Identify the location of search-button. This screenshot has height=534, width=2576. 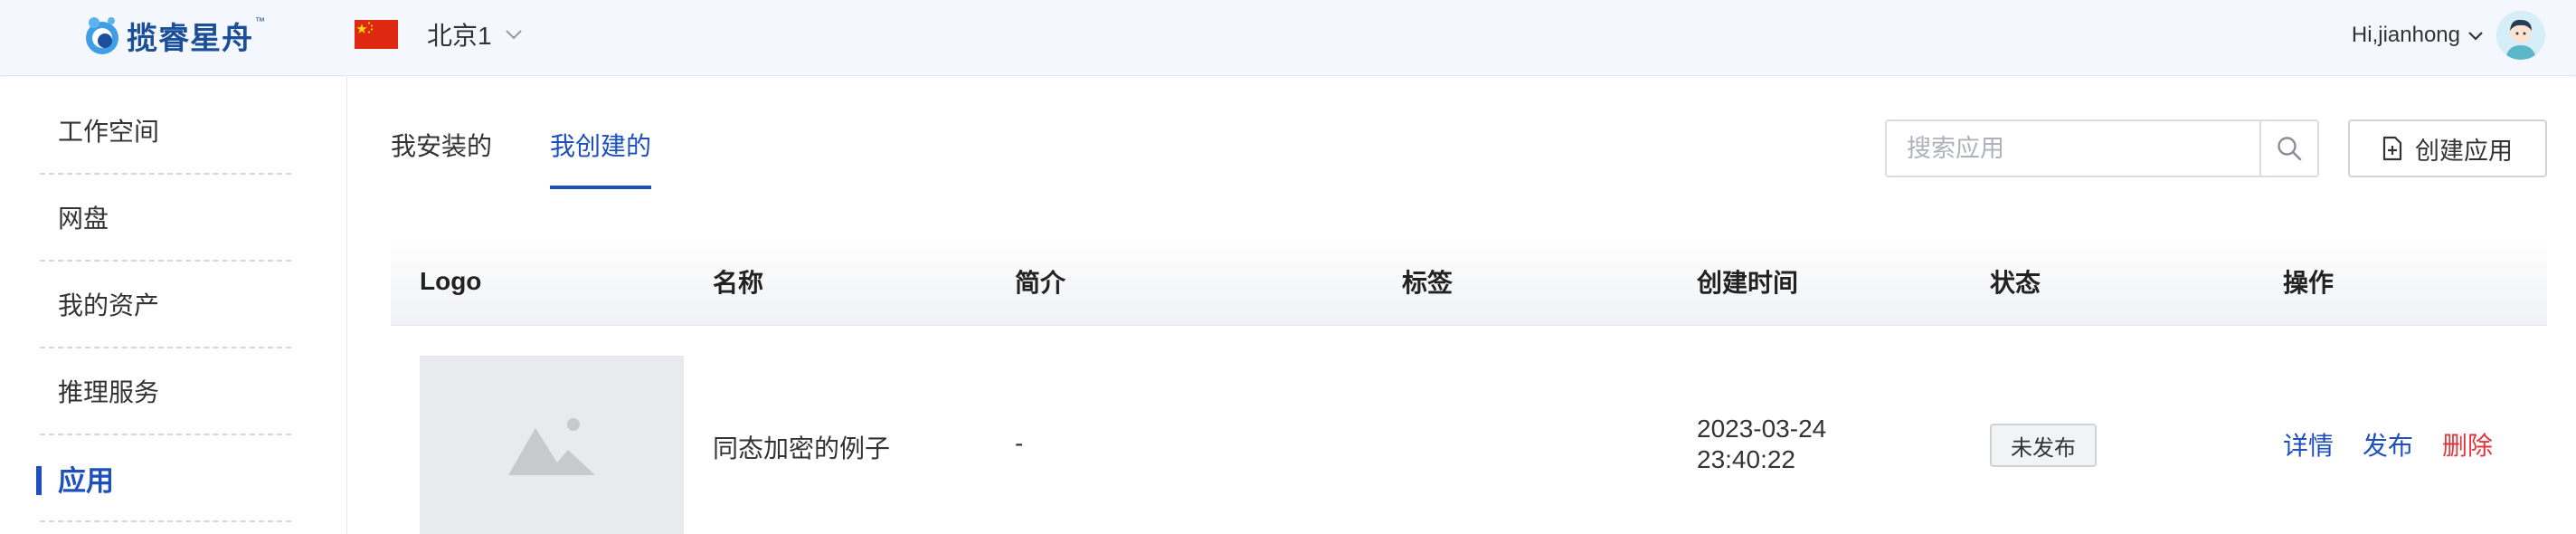
(2288, 148).